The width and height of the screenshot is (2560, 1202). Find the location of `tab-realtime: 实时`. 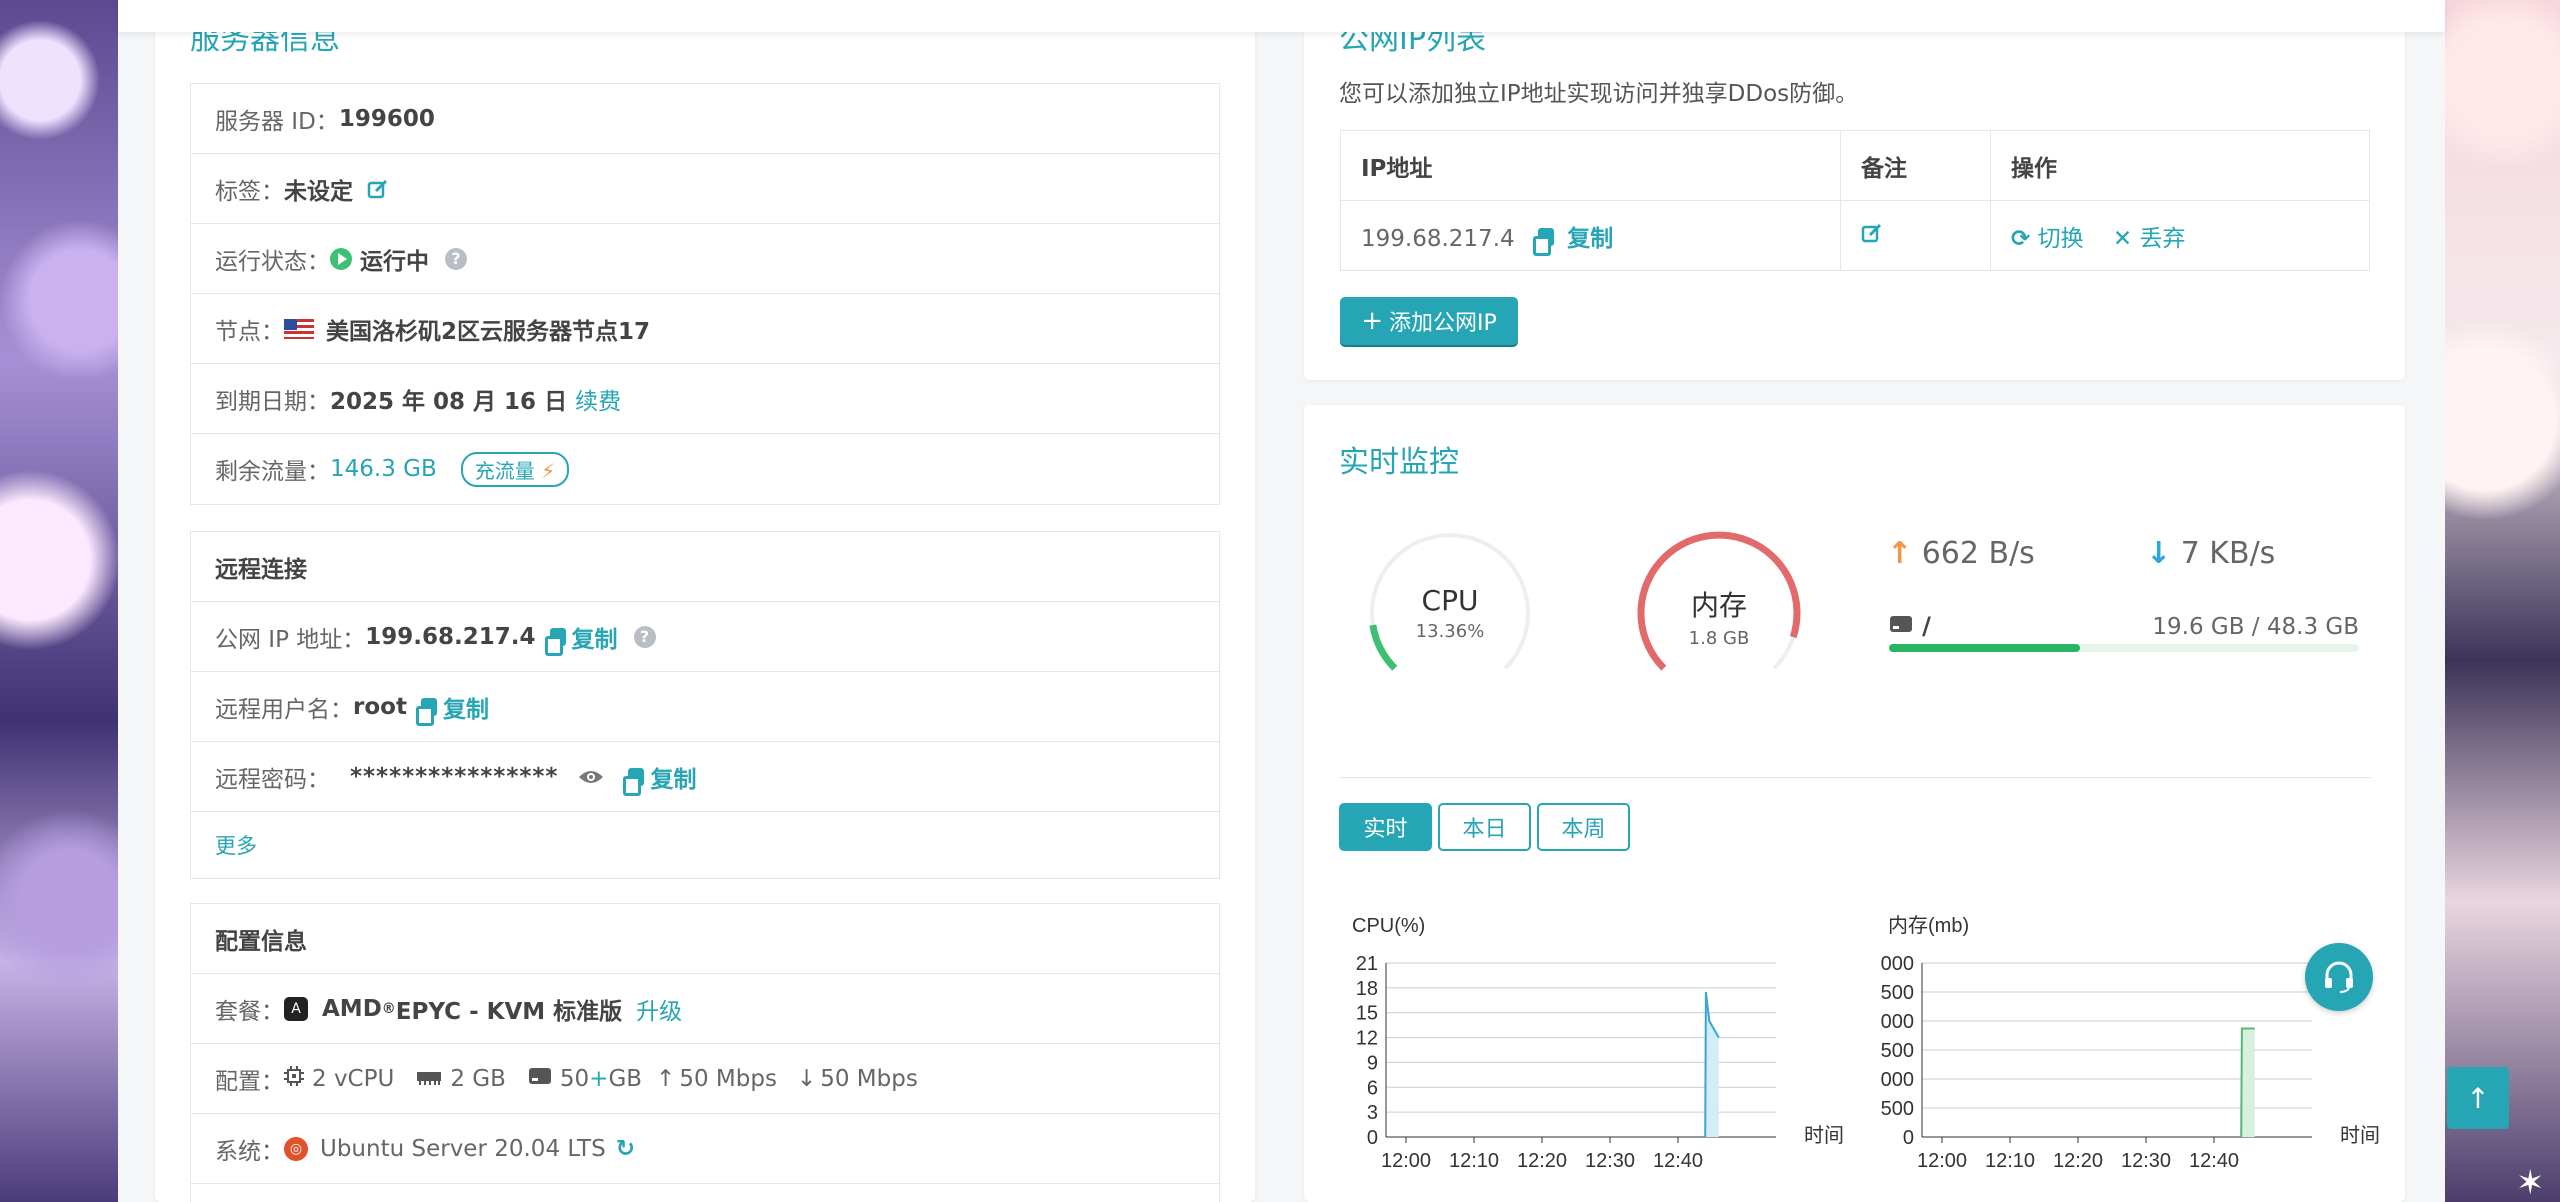

tab-realtime: 实时 is located at coordinates (1385, 827).